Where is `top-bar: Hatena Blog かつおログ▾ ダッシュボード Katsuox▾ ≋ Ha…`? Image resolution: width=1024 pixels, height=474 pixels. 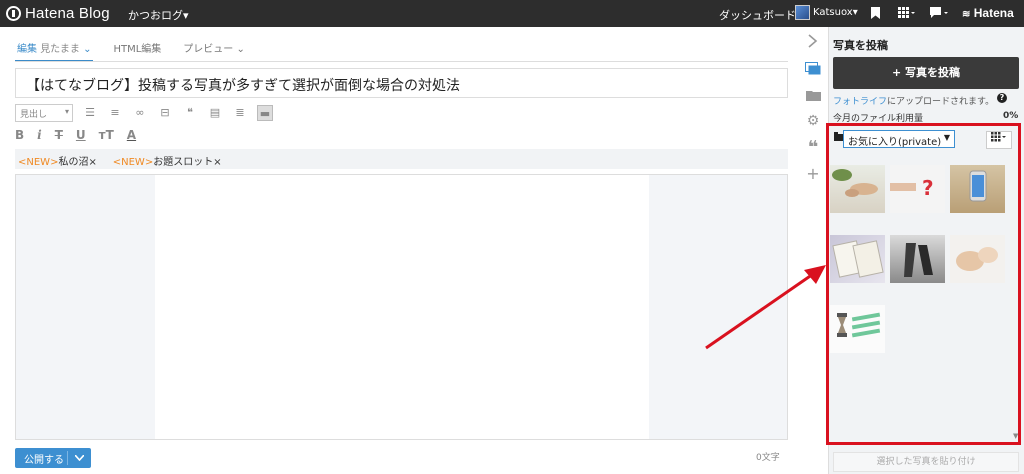 top-bar: Hatena Blog かつおログ▾ ダッシュボード Katsuox▾ ≋ Ha… is located at coordinates (512, 13).